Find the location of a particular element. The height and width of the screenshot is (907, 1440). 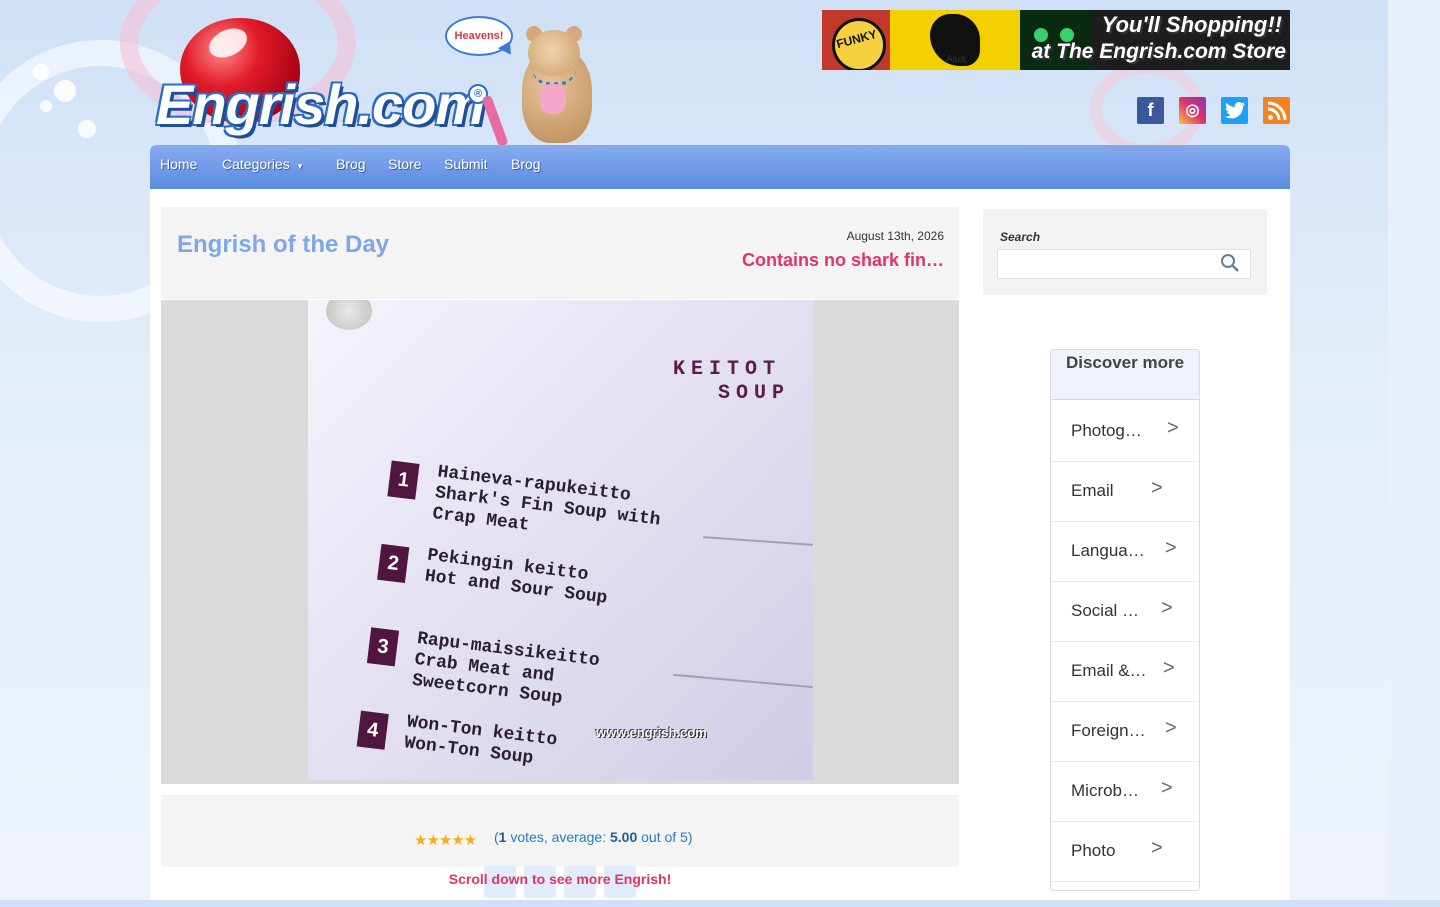

logo-text: Engrish.com is located at coordinates (320, 104).